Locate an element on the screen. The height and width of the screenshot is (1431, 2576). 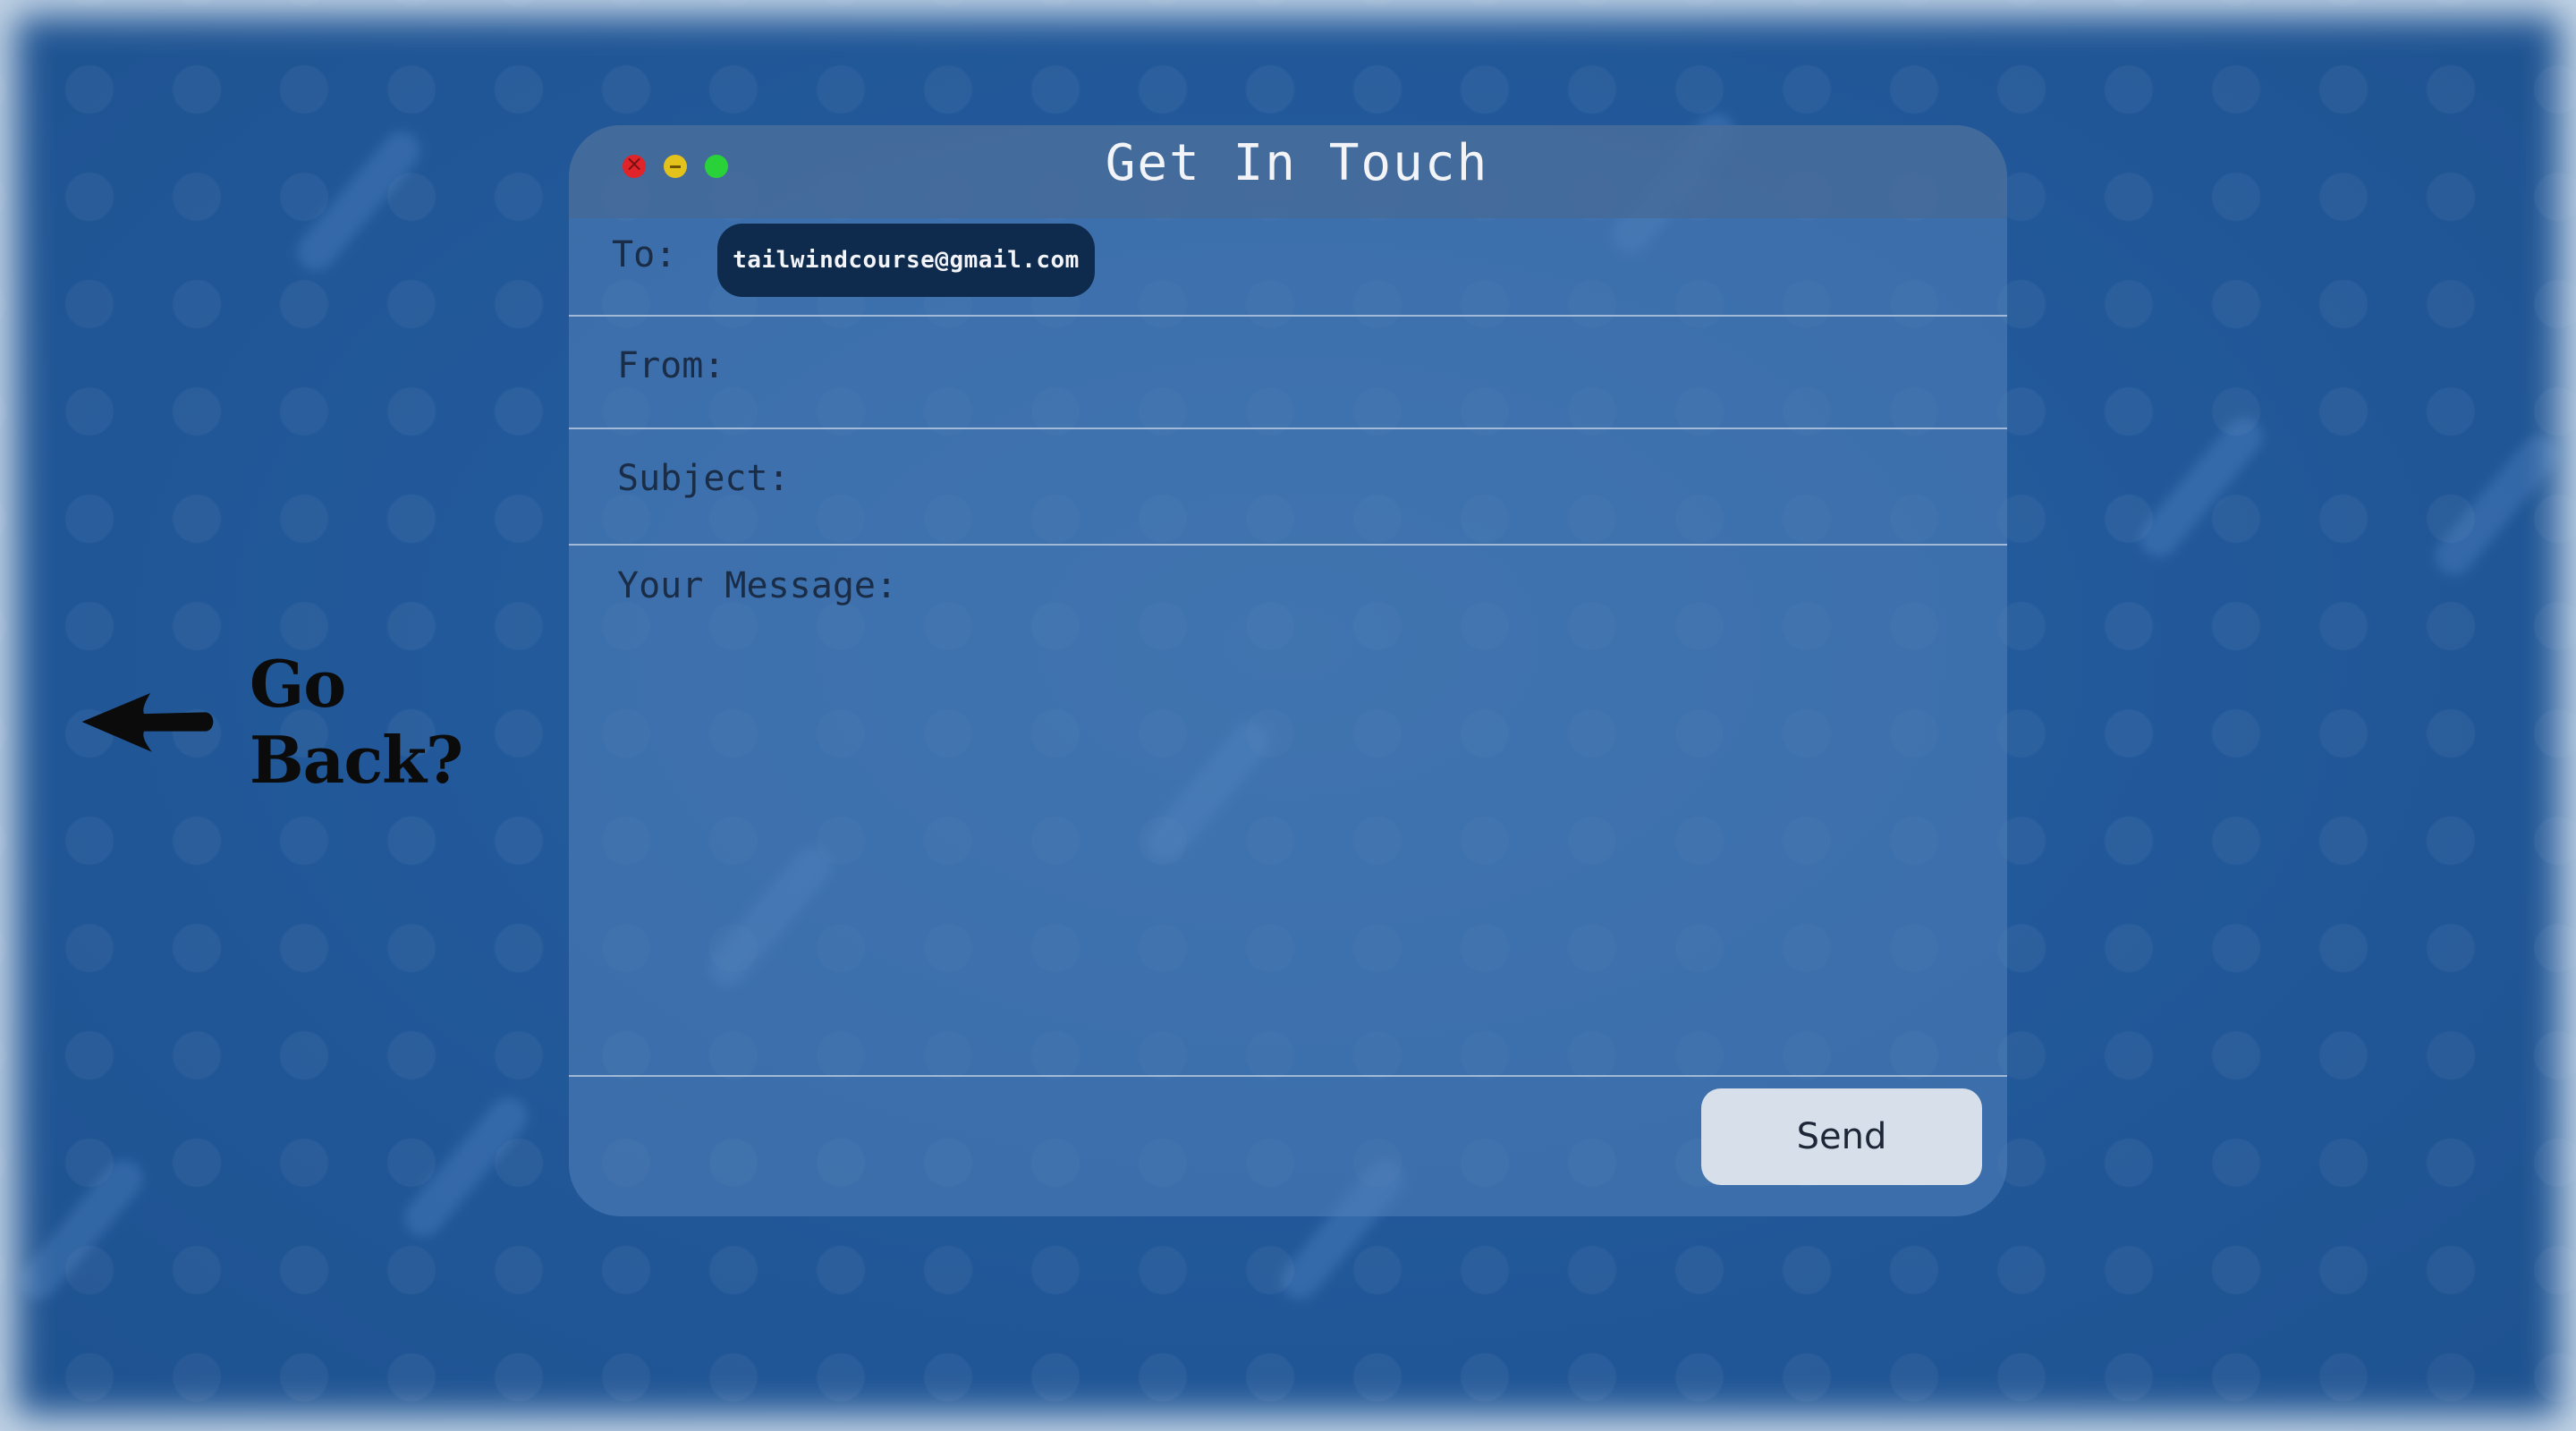
close-window-button is located at coordinates (634, 165).